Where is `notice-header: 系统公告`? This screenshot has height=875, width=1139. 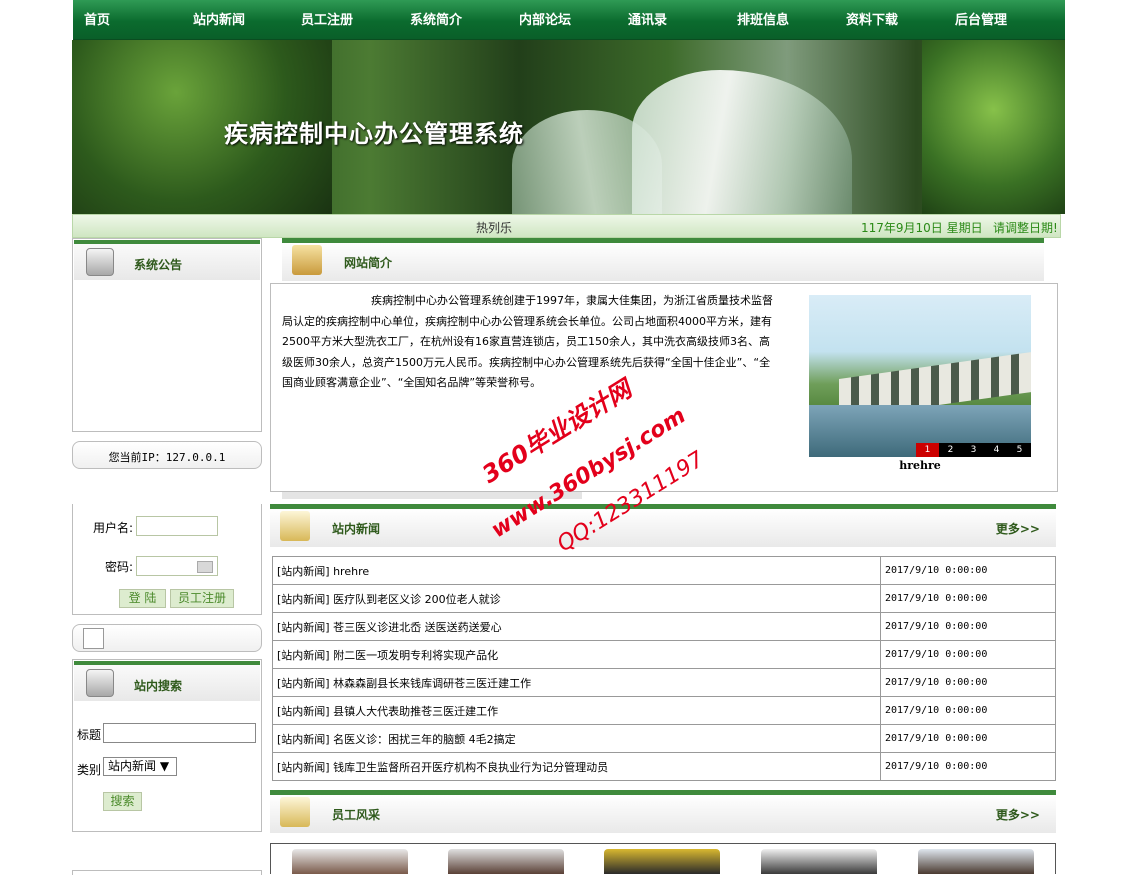
notice-header: 系统公告 is located at coordinates (167, 260).